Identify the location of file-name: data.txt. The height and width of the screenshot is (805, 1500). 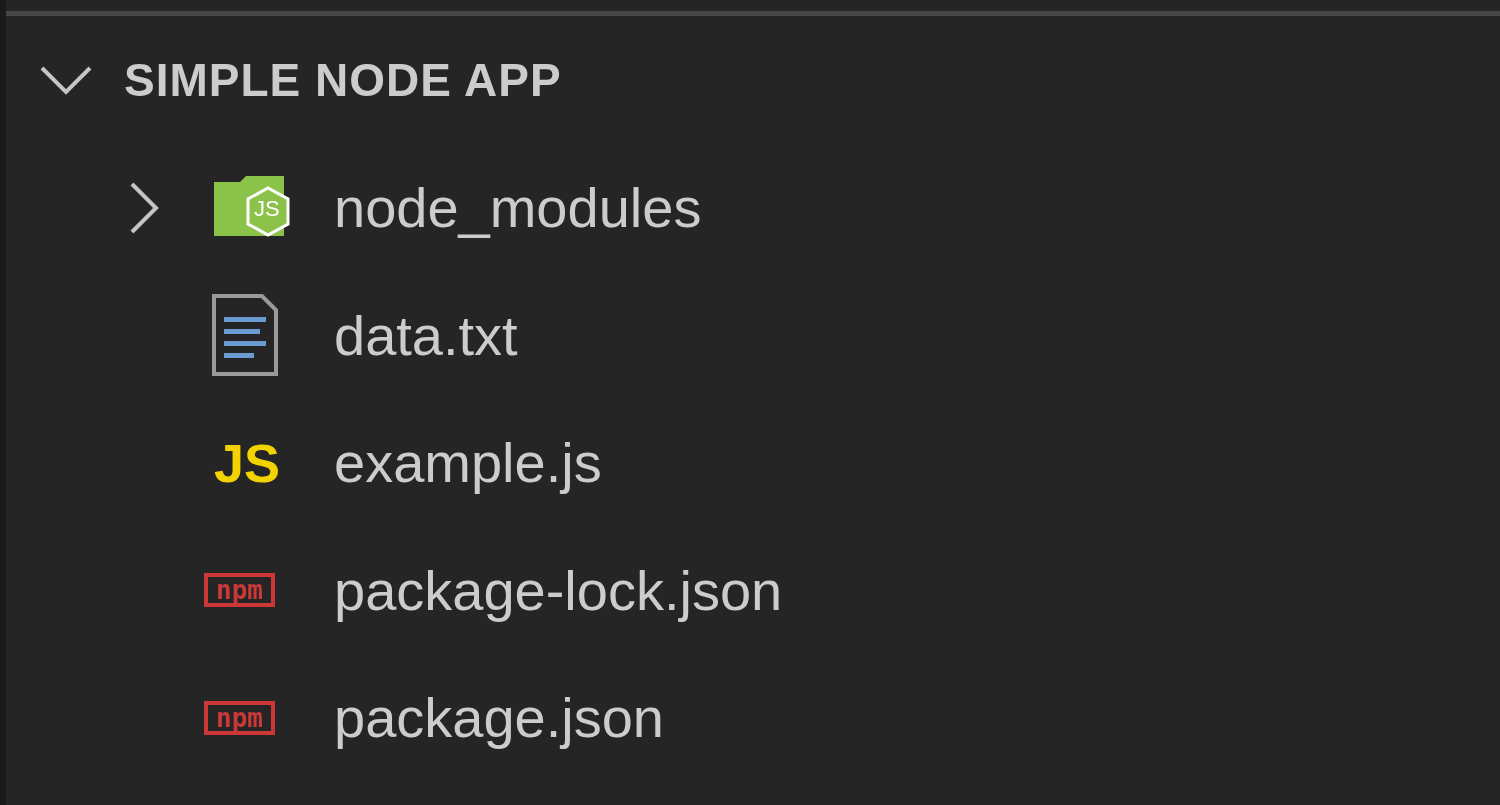
(426, 335).